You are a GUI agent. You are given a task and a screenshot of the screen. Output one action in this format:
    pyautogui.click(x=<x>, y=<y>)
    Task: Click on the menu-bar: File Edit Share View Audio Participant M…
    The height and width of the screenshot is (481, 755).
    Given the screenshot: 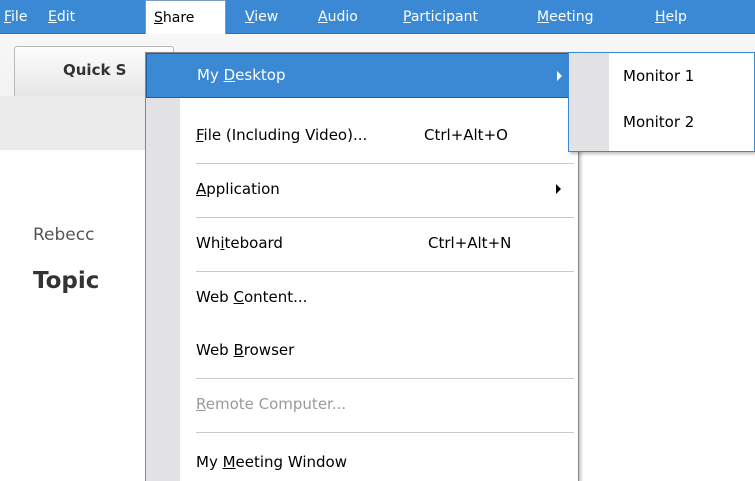 What is the action you would take?
    pyautogui.click(x=377, y=17)
    